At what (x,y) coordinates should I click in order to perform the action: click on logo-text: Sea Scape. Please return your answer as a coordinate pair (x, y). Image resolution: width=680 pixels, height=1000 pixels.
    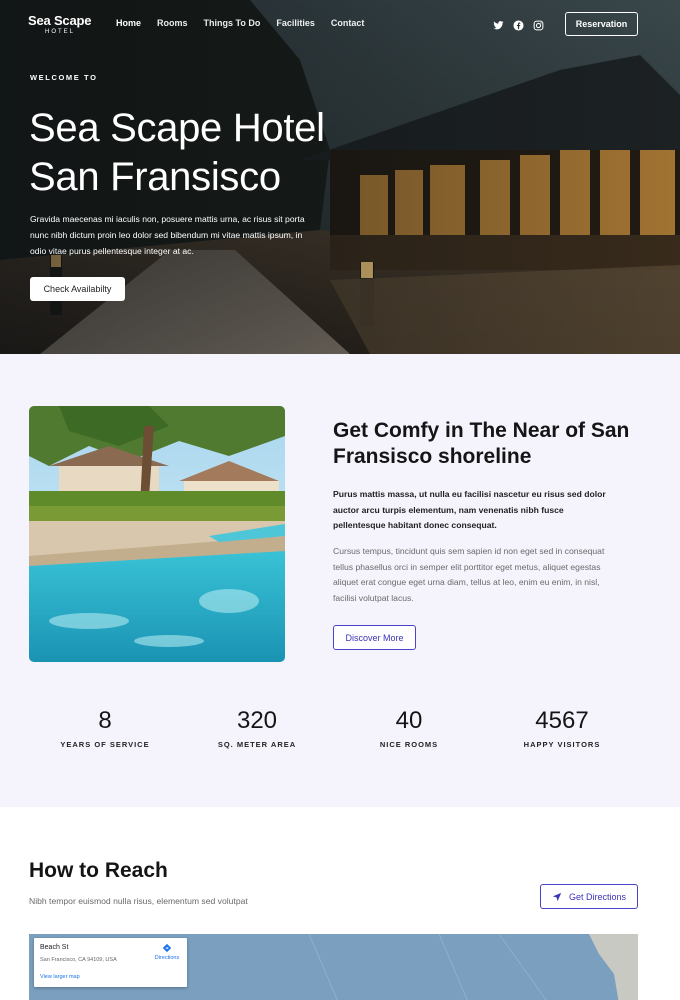
    Looking at the image, I should click on (60, 20).